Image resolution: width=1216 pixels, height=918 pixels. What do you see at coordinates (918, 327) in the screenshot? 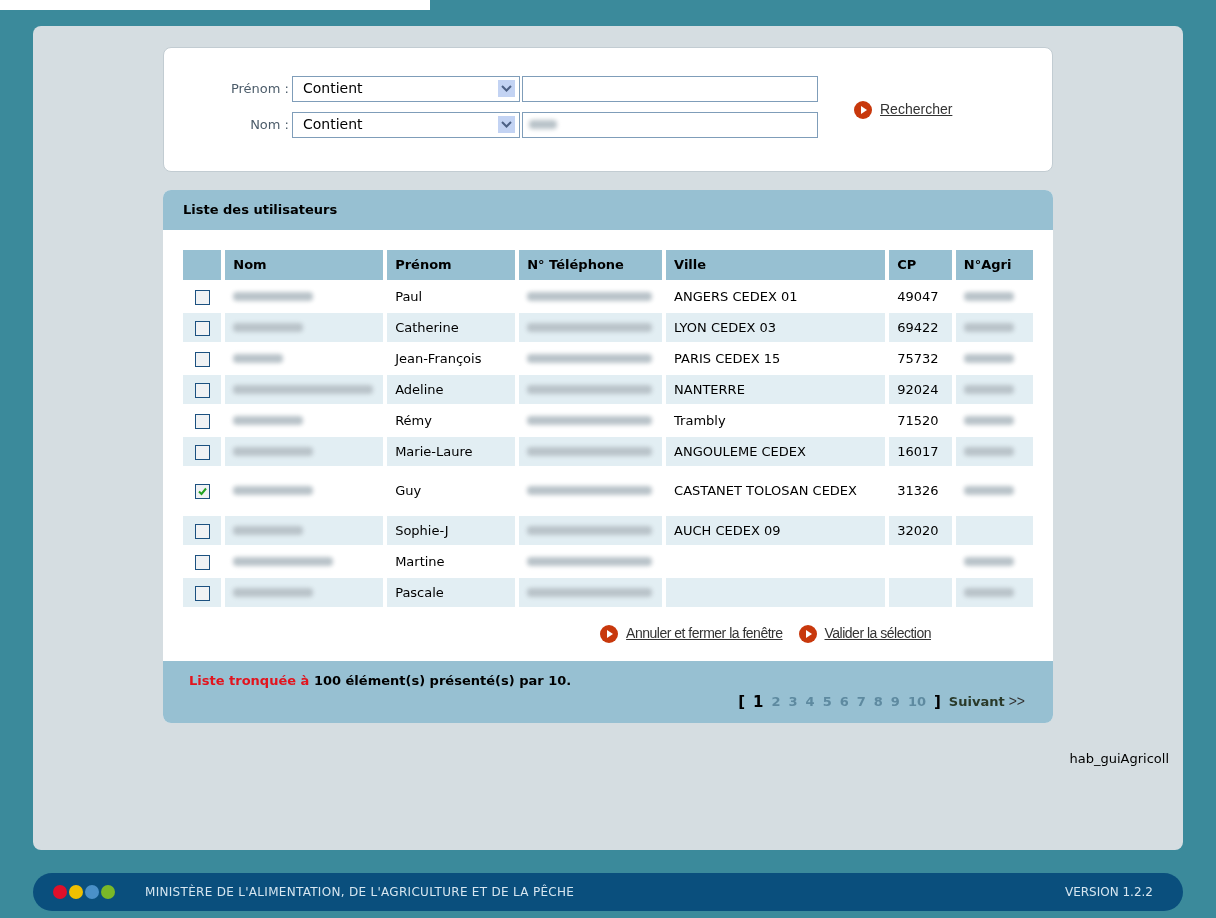
I see `table-cell: 69422` at bounding box center [918, 327].